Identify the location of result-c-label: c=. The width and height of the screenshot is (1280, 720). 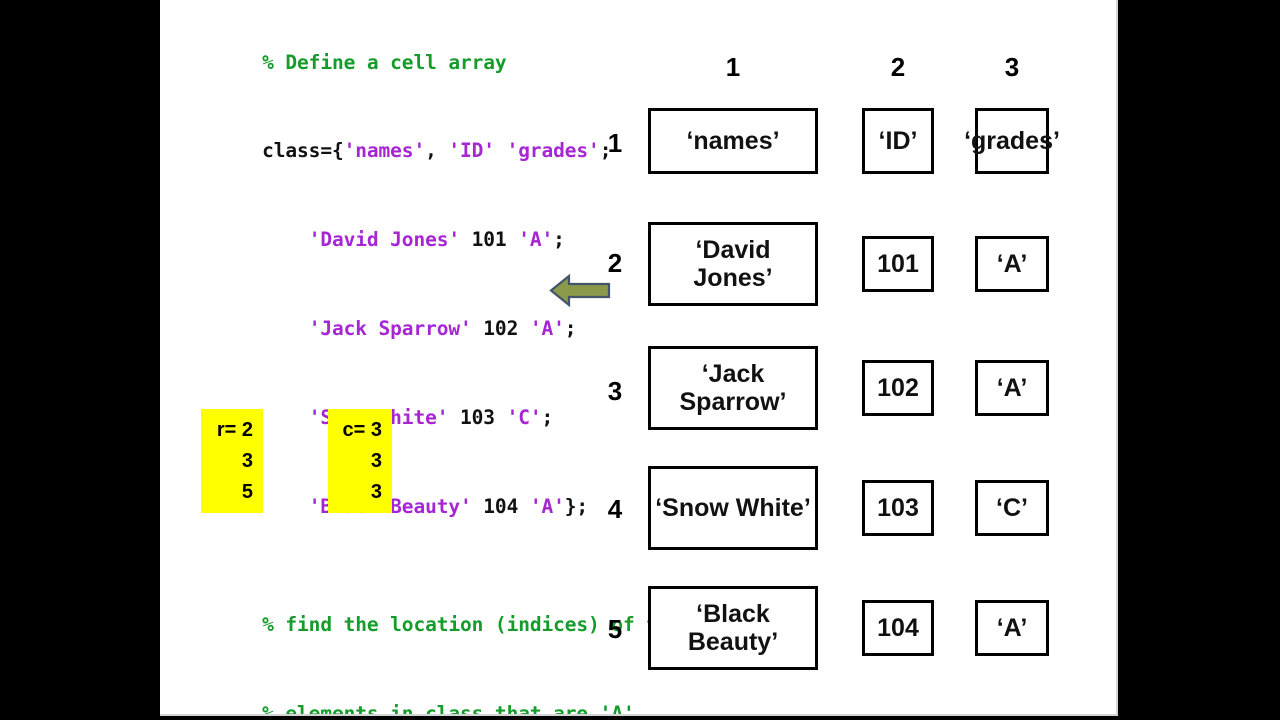
(354, 430).